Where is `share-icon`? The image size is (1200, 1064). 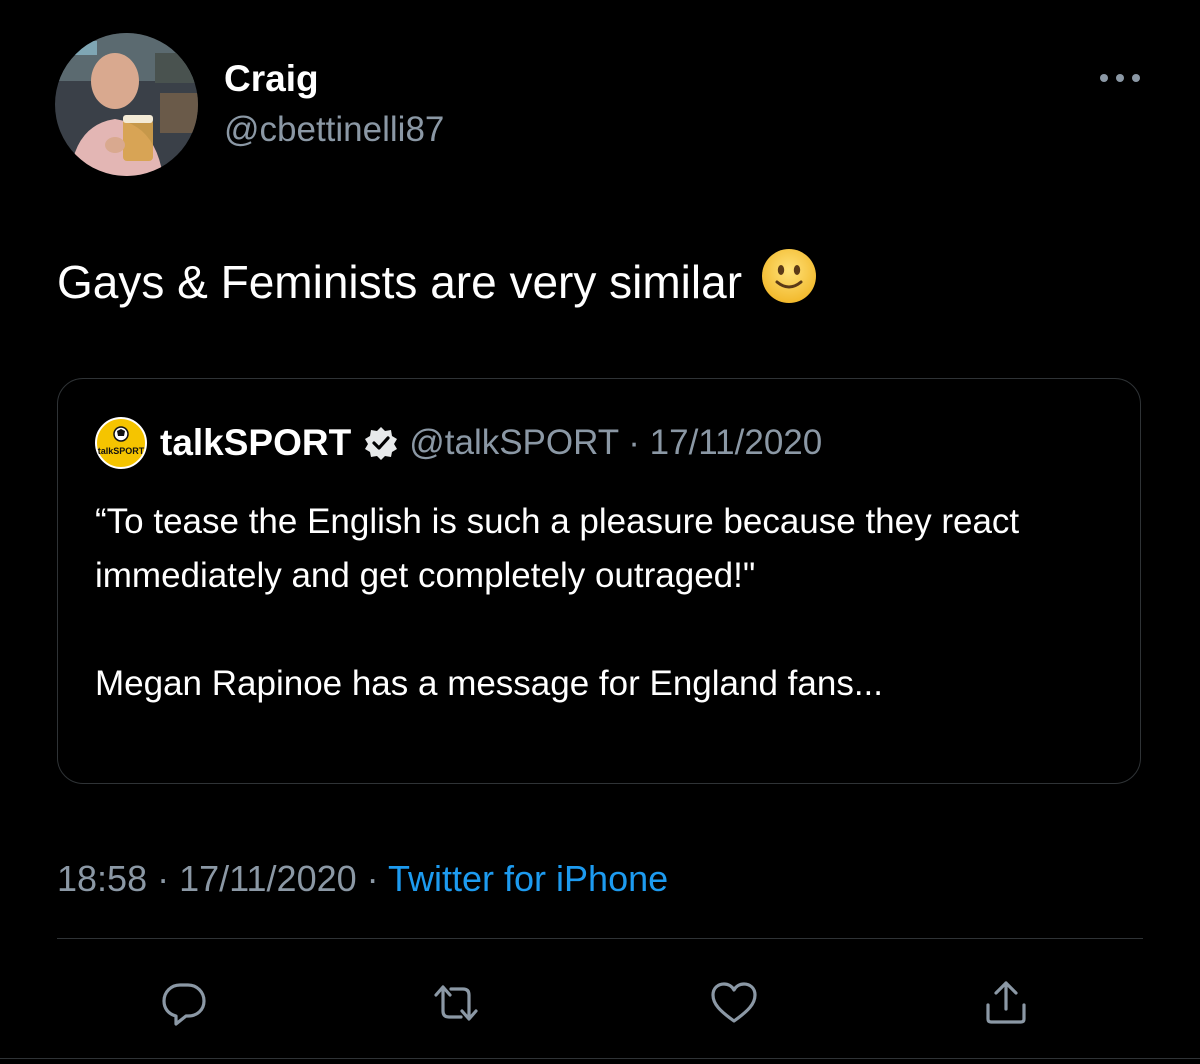
share-icon is located at coordinates (1006, 1003).